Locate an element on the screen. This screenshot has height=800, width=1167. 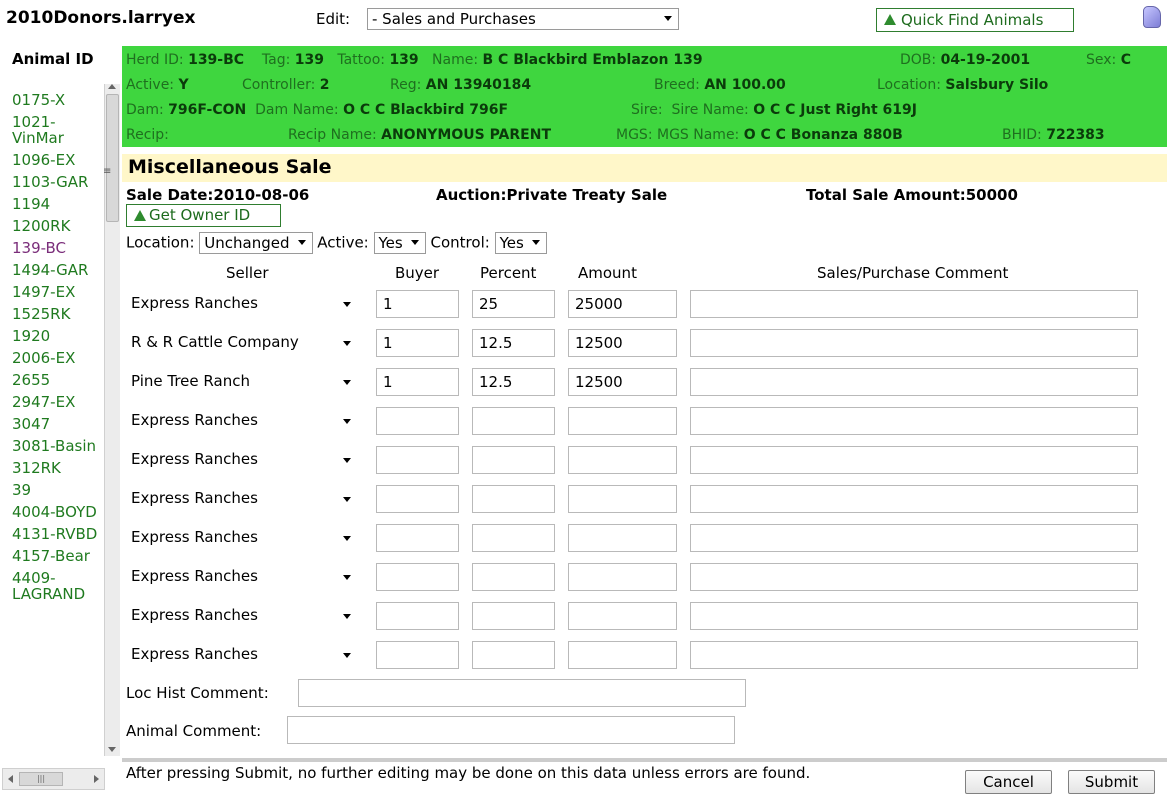
quick-find-animals-button: Quick Find Animals is located at coordinates (975, 20).